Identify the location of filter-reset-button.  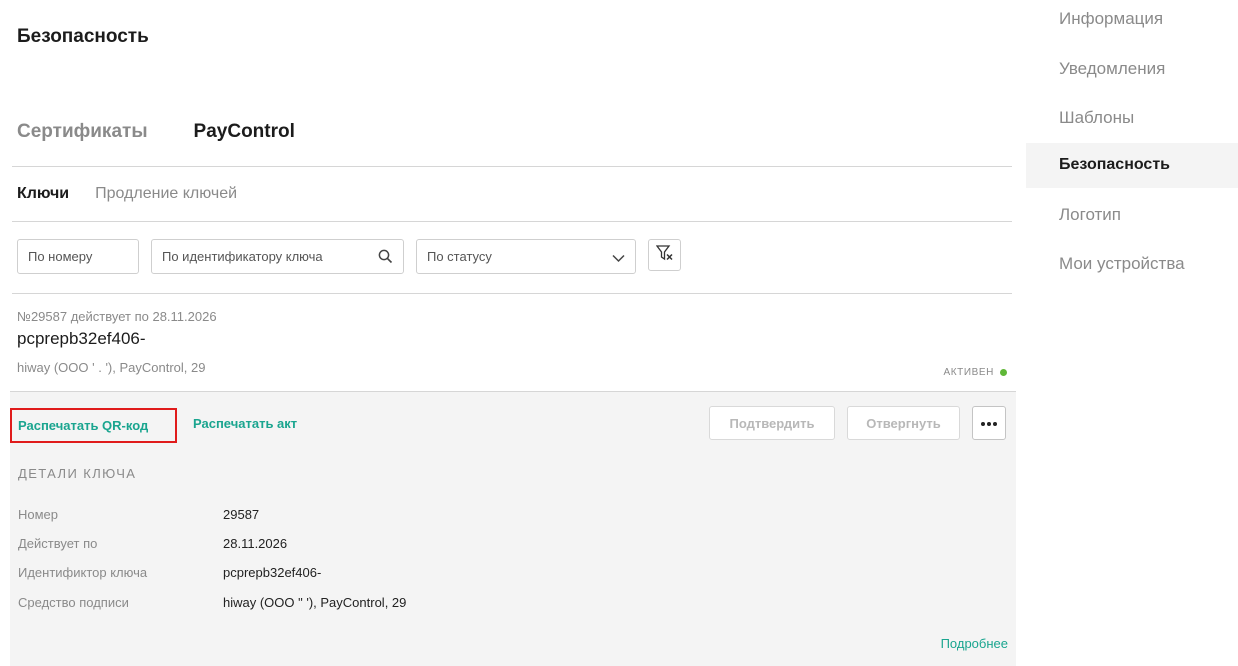
(664, 255).